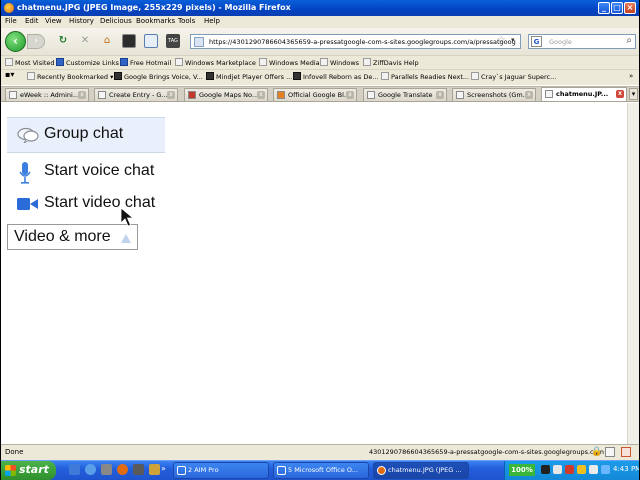 The image size is (640, 480). Describe the element at coordinates (391, 62) in the screenshot. I see `bookmark-ziffdavis-help: ZiffDavis Help` at that location.